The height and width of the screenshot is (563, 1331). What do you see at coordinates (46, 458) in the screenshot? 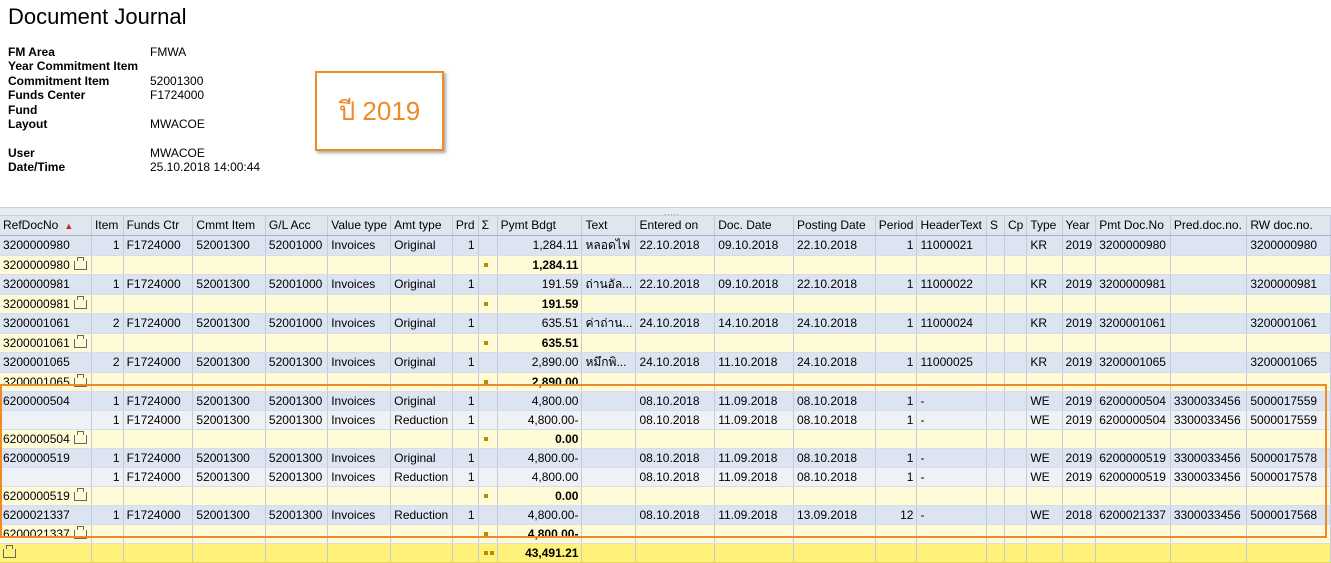
I see `table-cell: 6200000519` at bounding box center [46, 458].